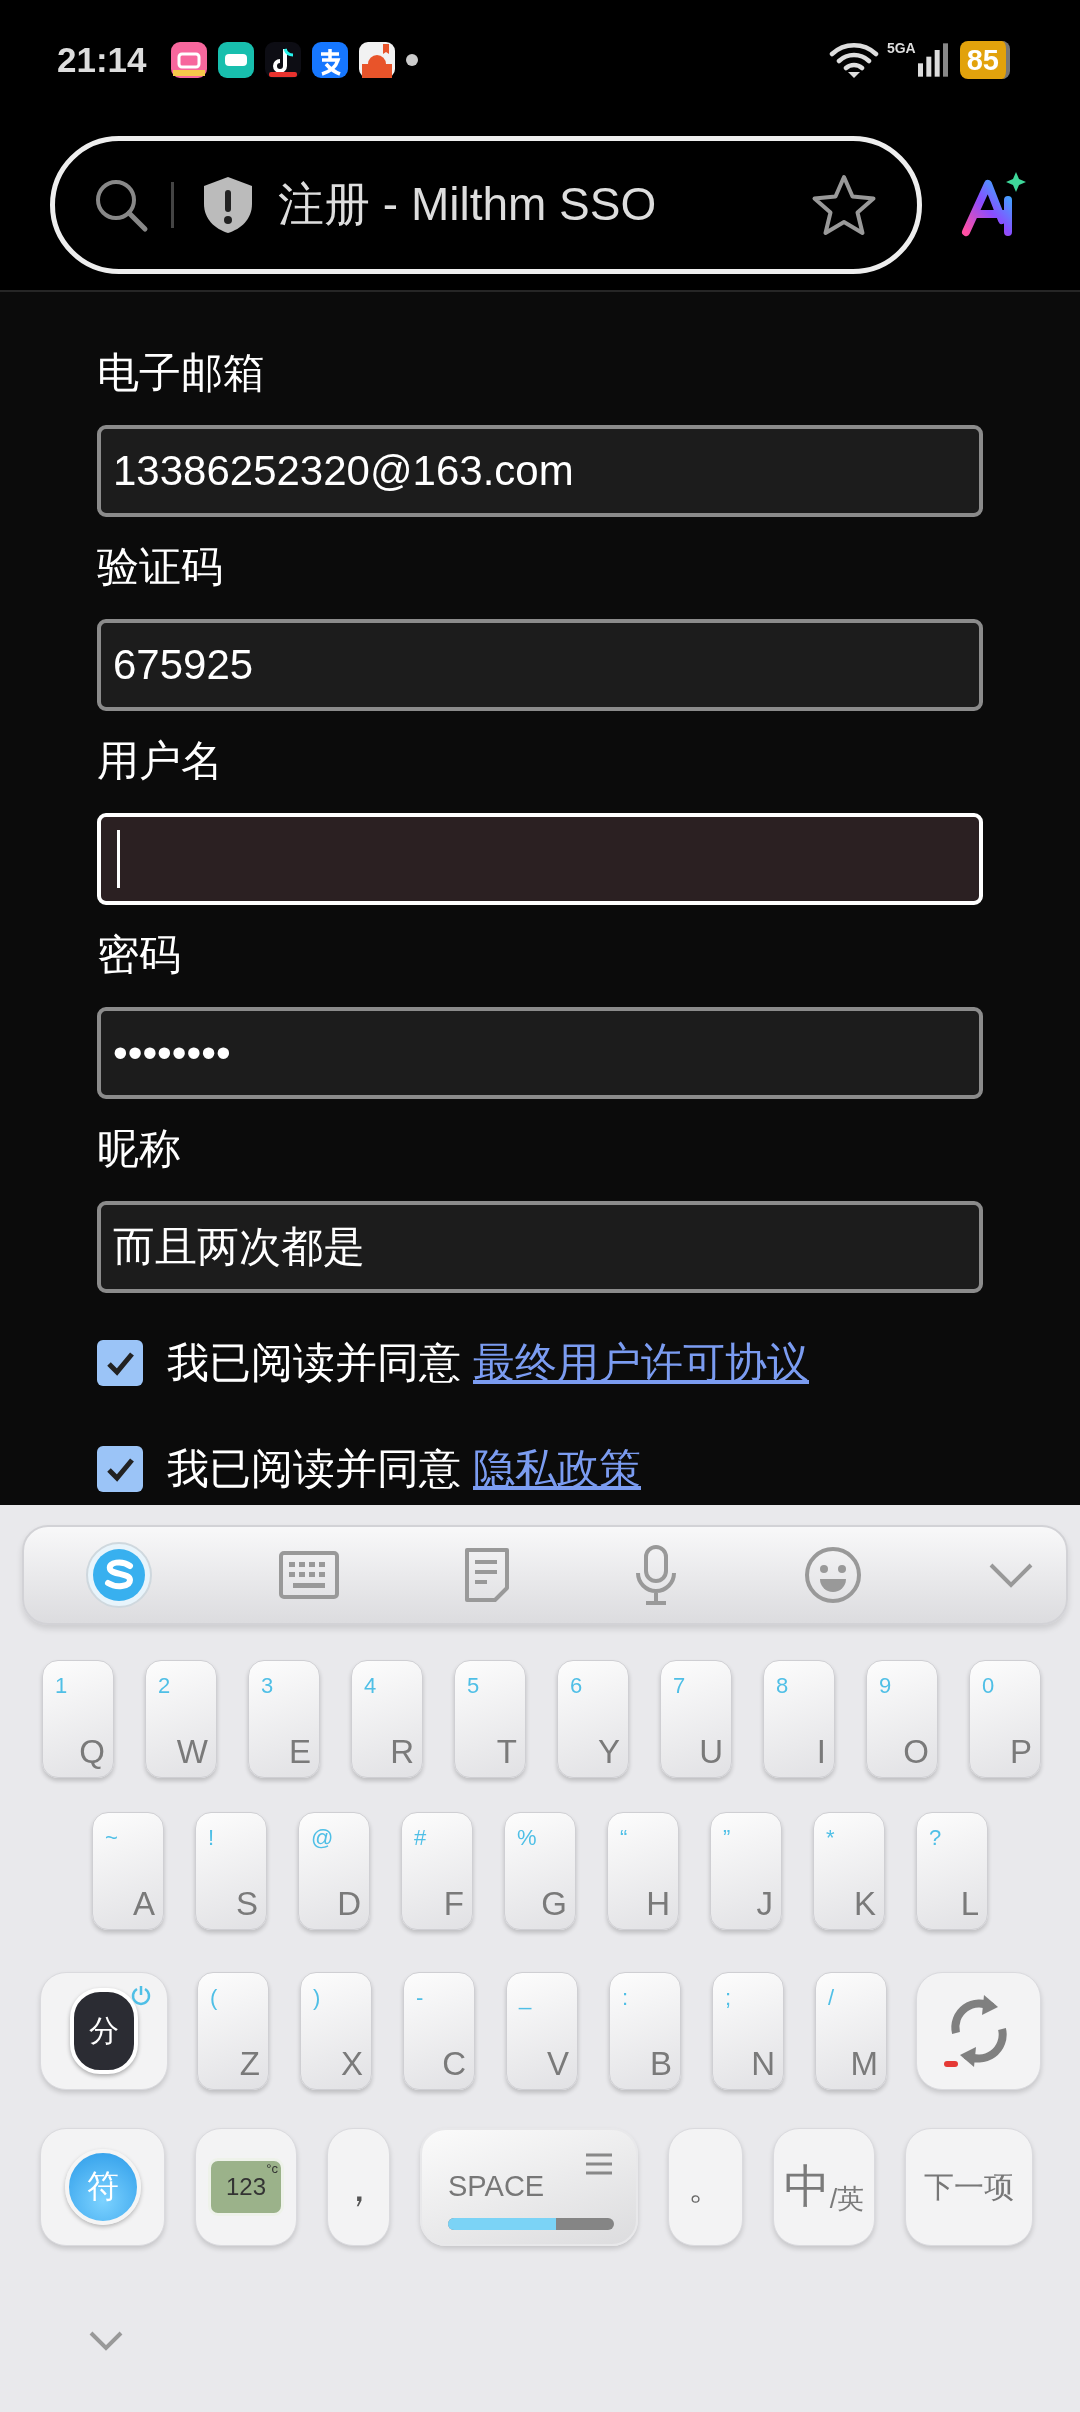 The image size is (1080, 2412). What do you see at coordinates (641, 1362) in the screenshot?
I see `agreement-link: 最终用户许可协议` at bounding box center [641, 1362].